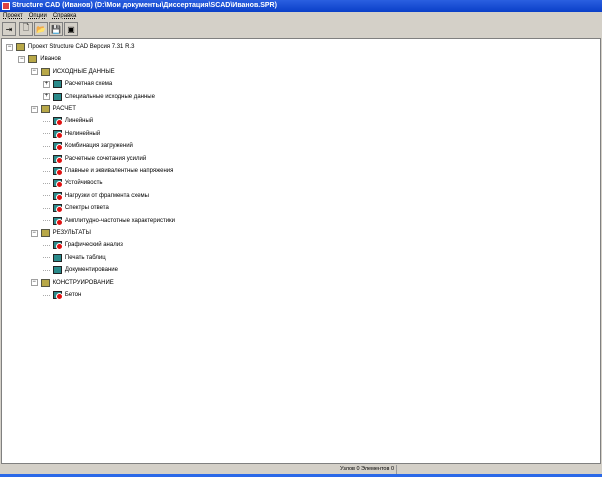 The width and height of the screenshot is (602, 477). I want to click on tree-item: − ИСХОДНЫЕ ДАННЫЕ, so click(72, 72).